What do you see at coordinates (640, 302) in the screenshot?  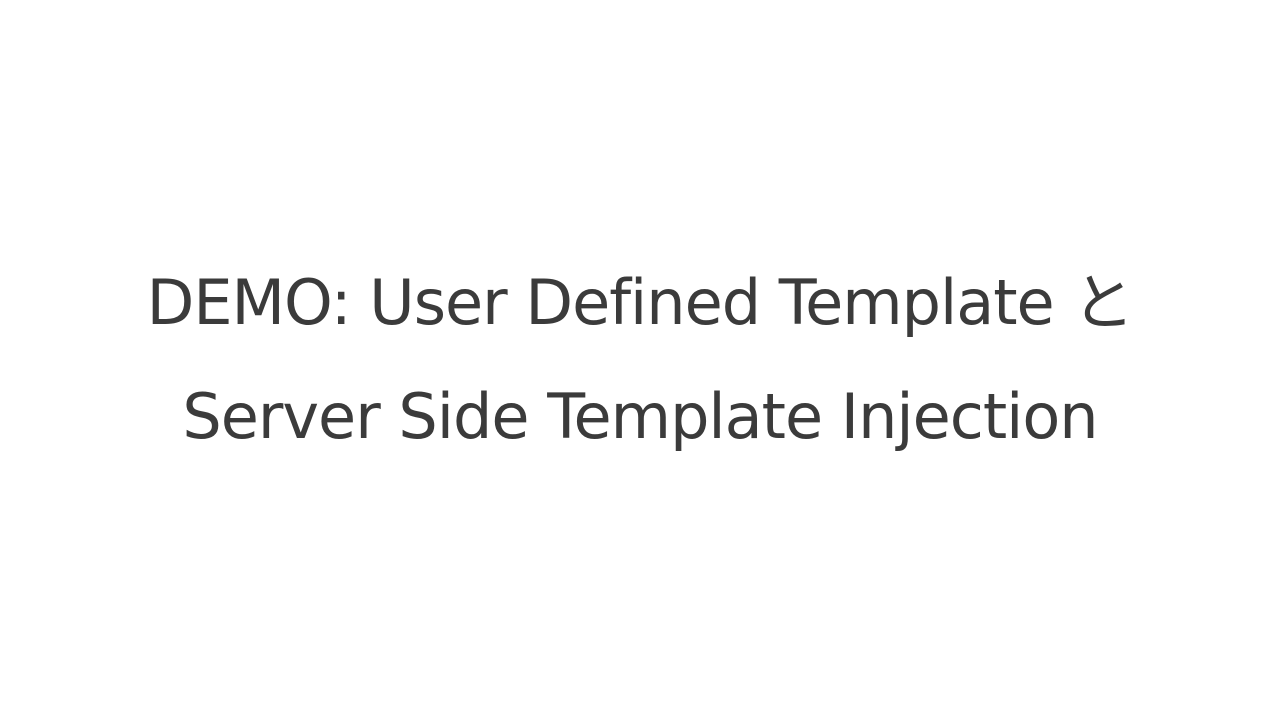 I see `slide-title-line-1: DEMO: User Defined Template と` at bounding box center [640, 302].